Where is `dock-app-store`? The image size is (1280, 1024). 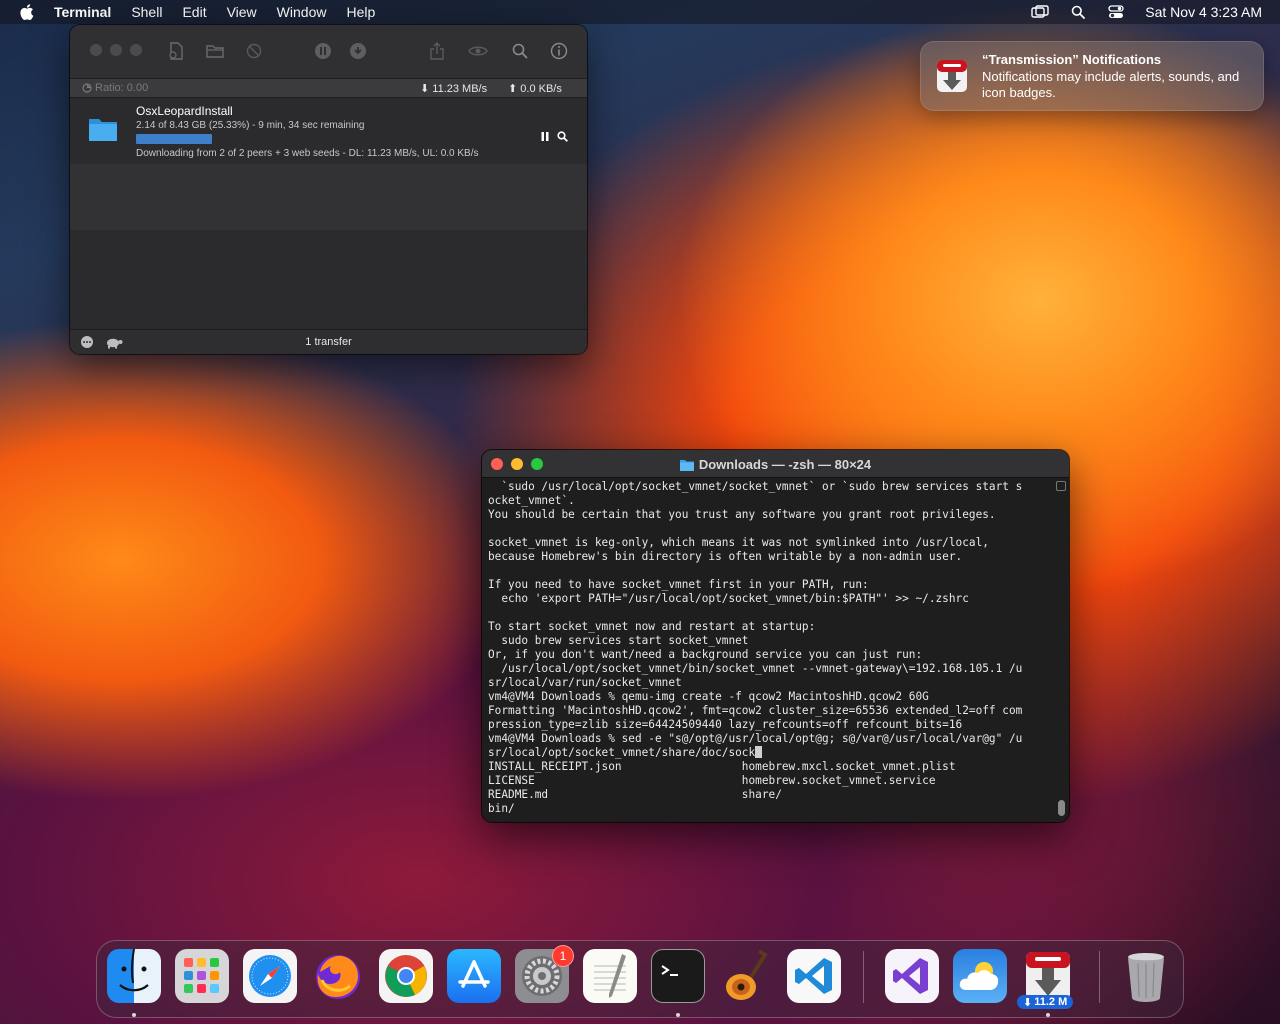
dock-app-store is located at coordinates (474, 976).